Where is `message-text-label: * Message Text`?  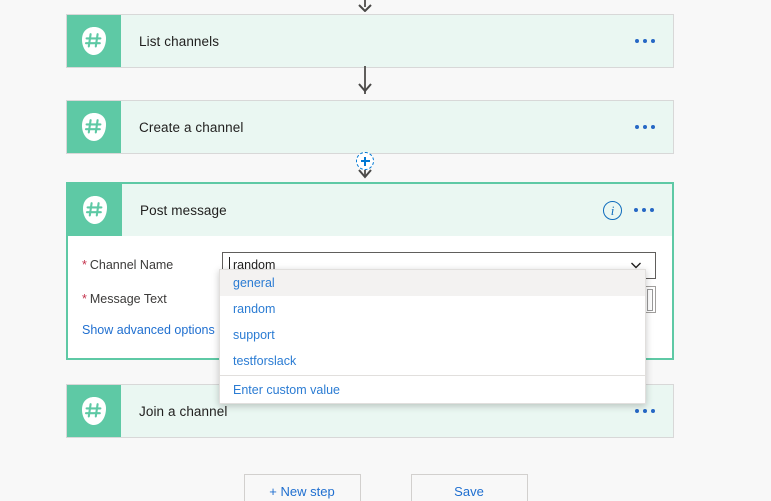
message-text-label: * Message Text is located at coordinates (152, 299).